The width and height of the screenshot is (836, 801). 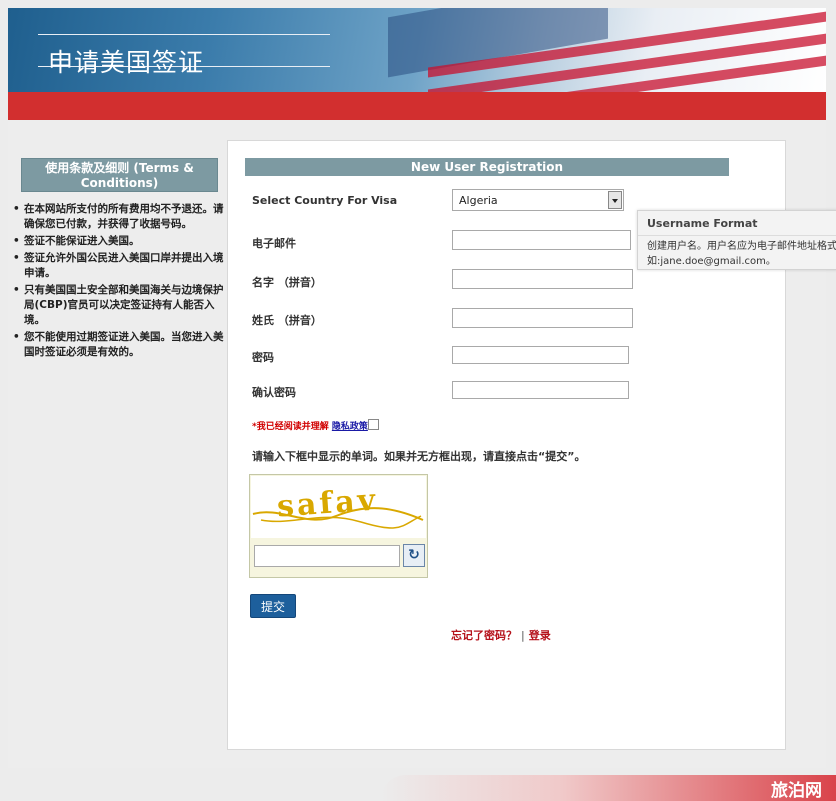 What do you see at coordinates (484, 635) in the screenshot?
I see `forgot-password-link: 忘记了密码？` at bounding box center [484, 635].